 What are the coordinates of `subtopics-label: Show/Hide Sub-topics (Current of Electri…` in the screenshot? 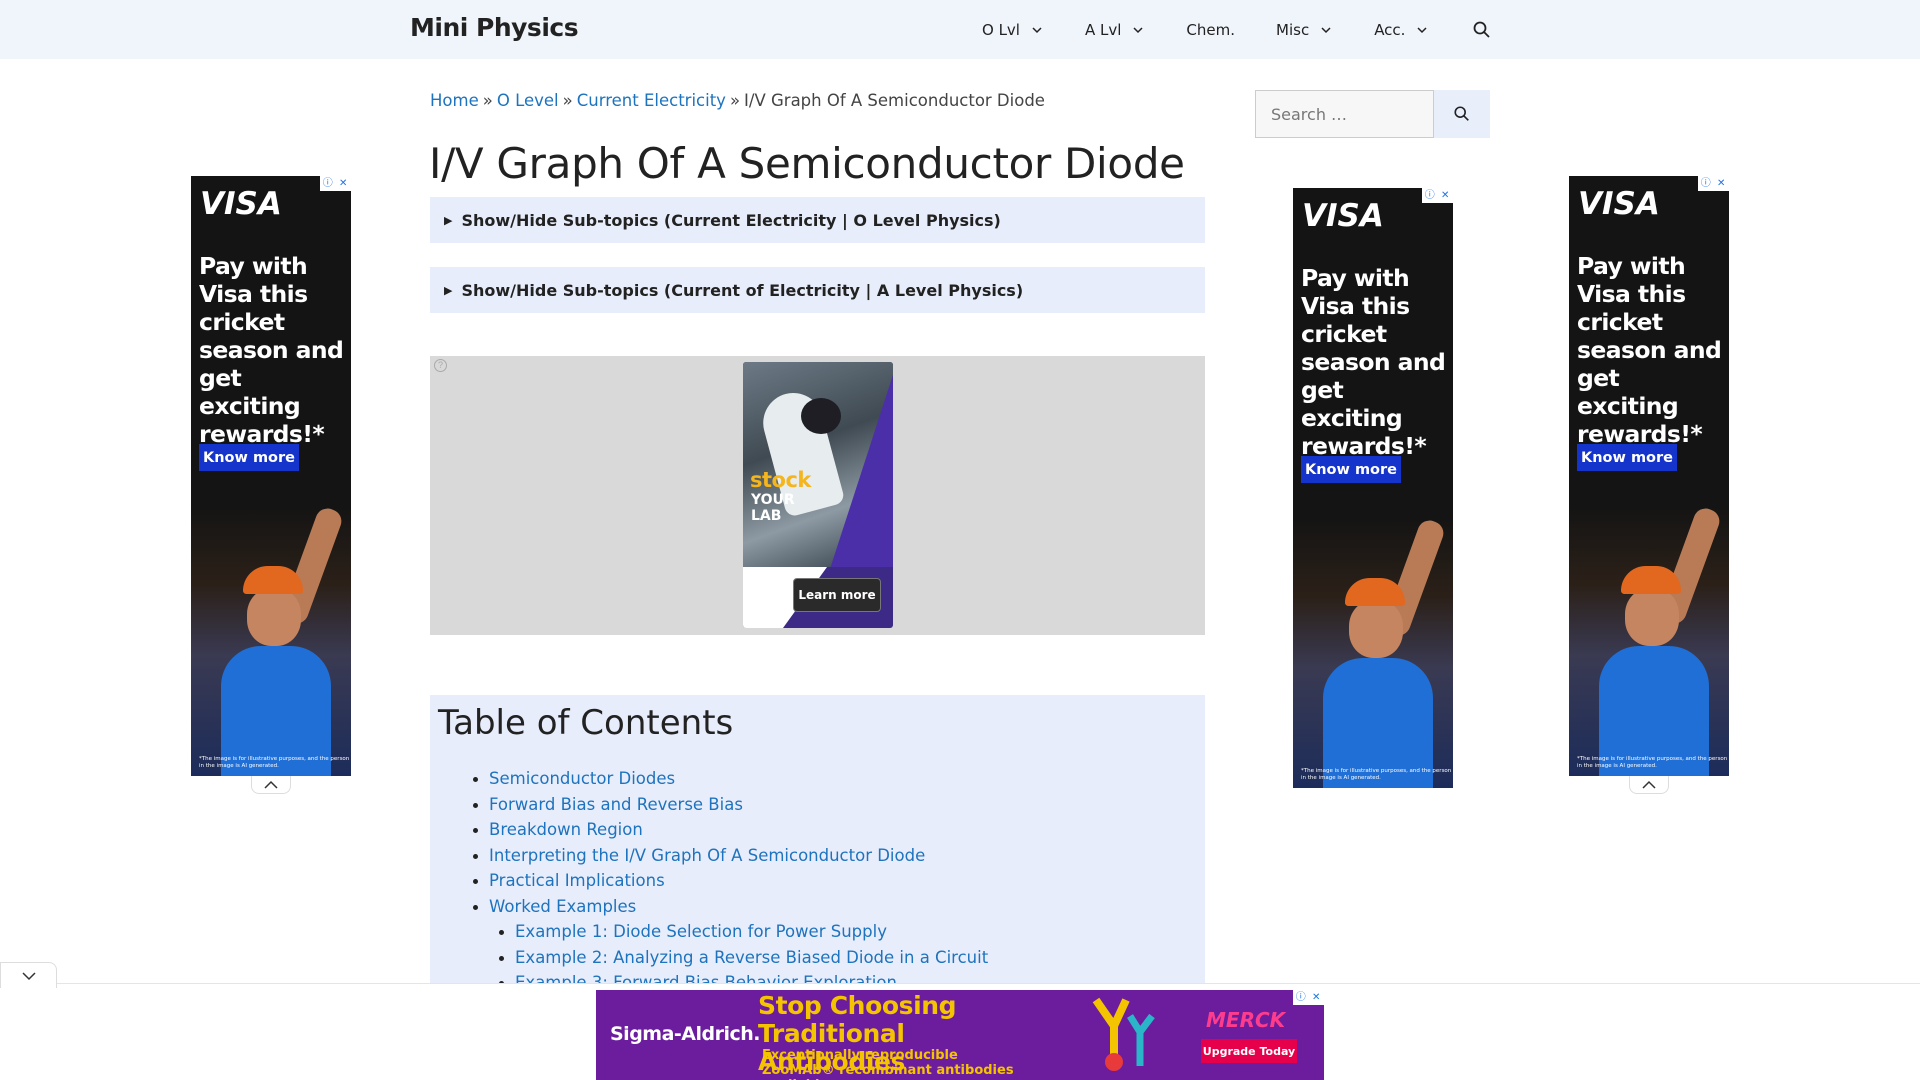 It's located at (742, 290).